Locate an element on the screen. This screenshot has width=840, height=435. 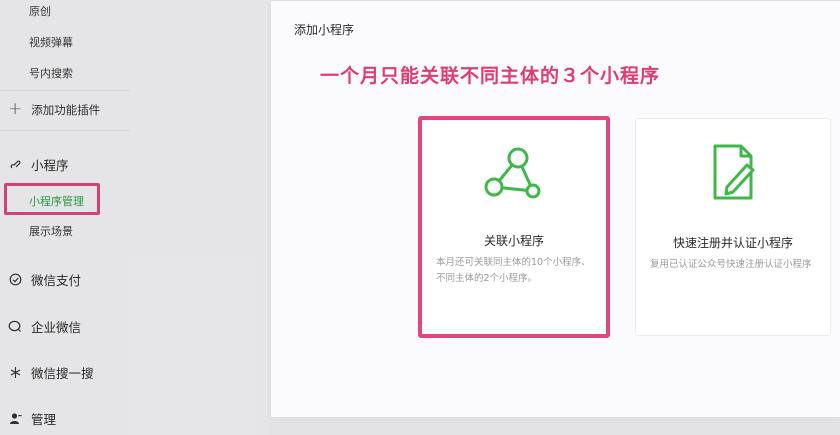
add-plugin-button: + 添加功能插件 is located at coordinates (54, 109).